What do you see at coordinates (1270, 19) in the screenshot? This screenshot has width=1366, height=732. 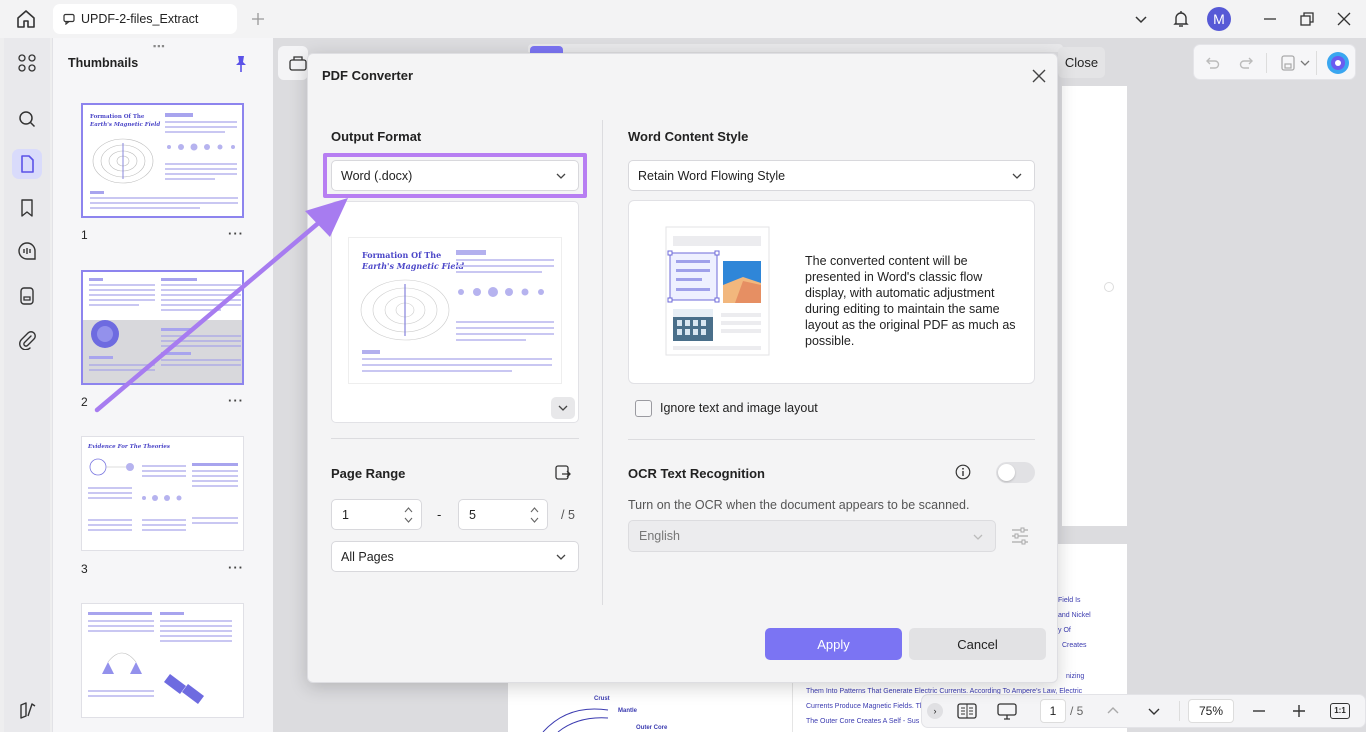 I see `minimize-icon` at bounding box center [1270, 19].